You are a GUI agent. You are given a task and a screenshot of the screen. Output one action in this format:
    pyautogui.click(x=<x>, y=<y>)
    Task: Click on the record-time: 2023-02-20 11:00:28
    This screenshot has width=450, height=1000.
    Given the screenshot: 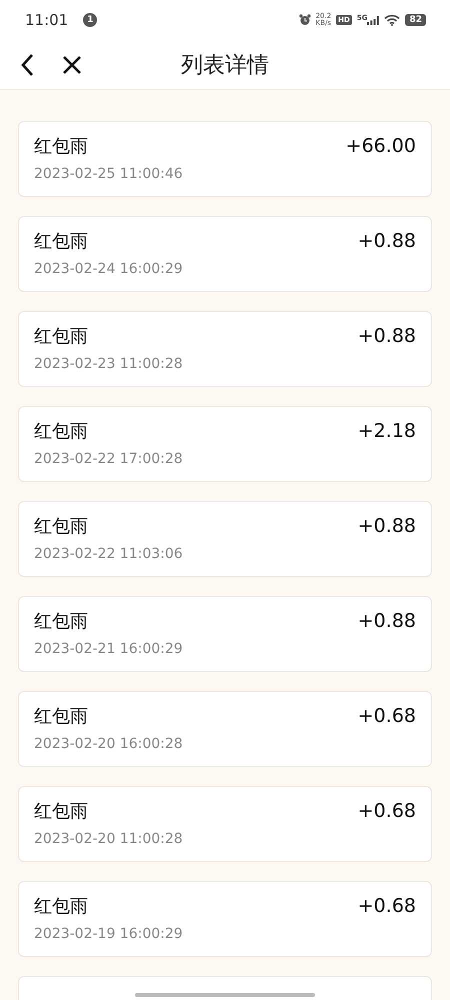 What is the action you would take?
    pyautogui.click(x=109, y=839)
    